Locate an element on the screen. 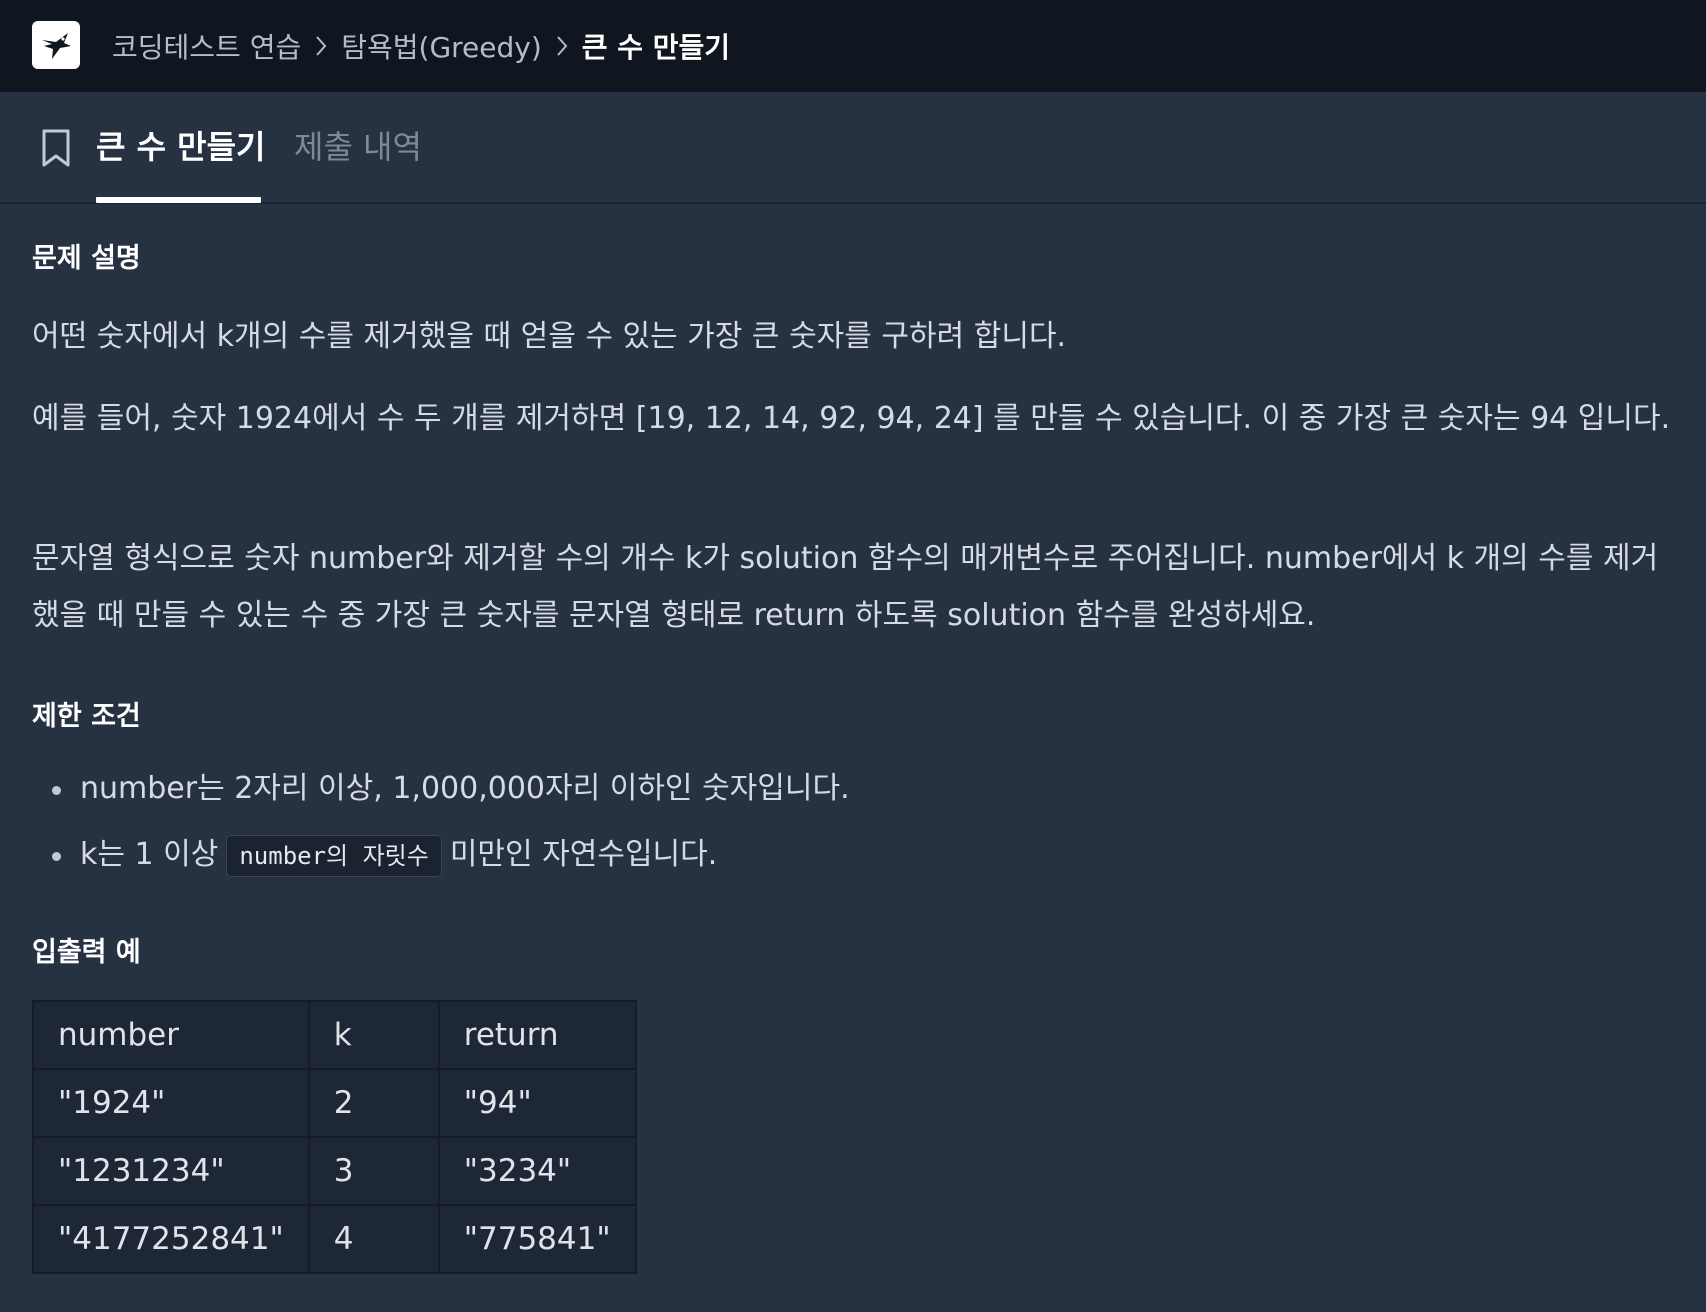 The image size is (1706, 1312). constraints-heading: 제한 조건 is located at coordinates (86, 716).